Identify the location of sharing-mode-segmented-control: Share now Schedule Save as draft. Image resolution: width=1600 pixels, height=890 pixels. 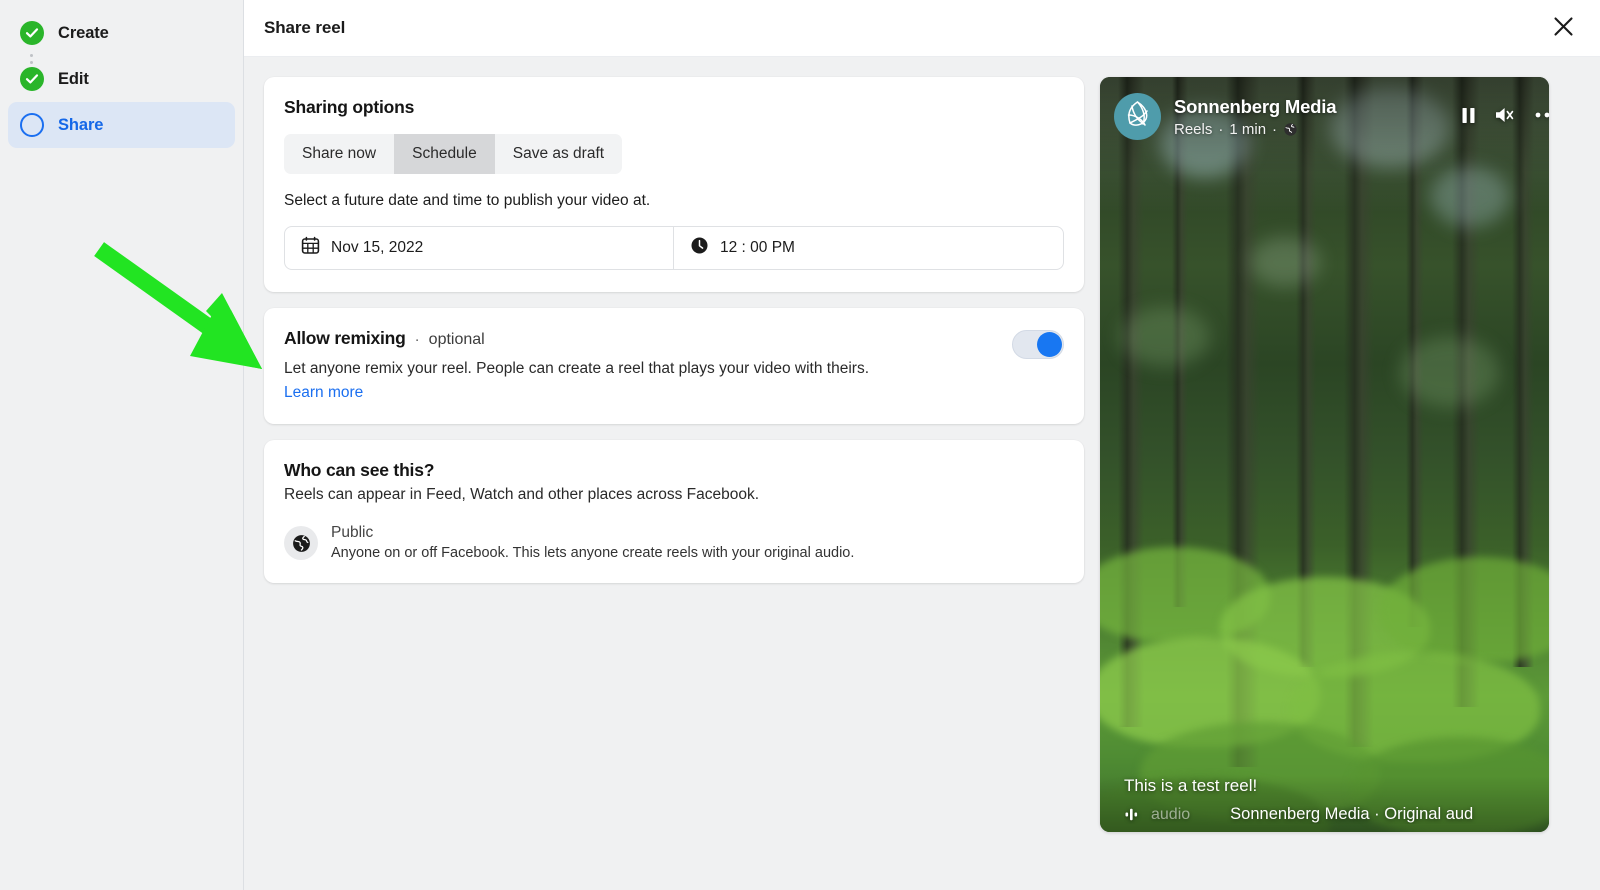
(453, 154).